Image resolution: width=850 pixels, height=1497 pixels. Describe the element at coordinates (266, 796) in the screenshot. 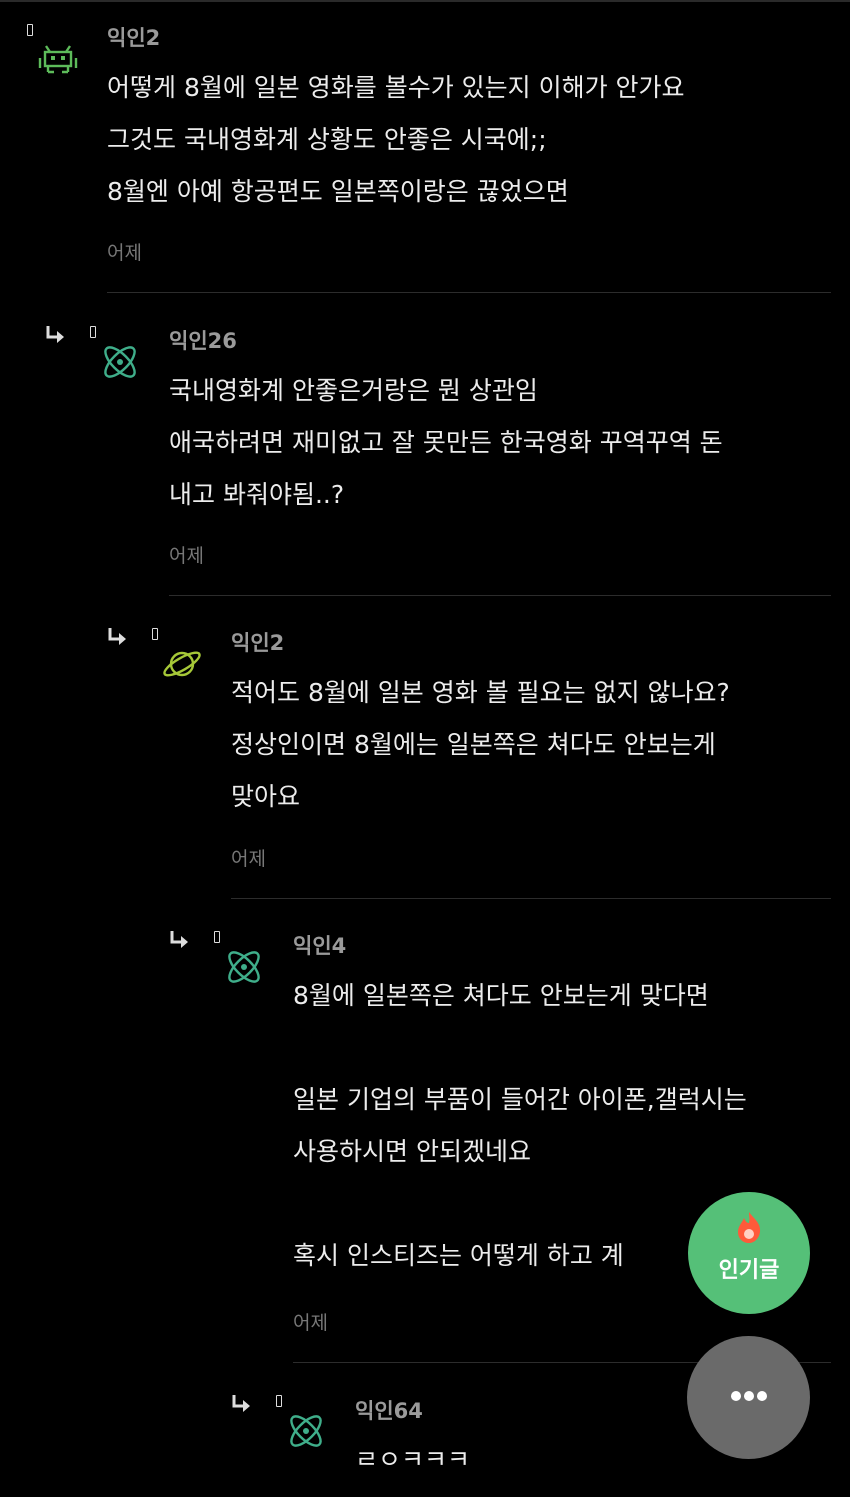

I see `comment-line: 맞아요` at that location.